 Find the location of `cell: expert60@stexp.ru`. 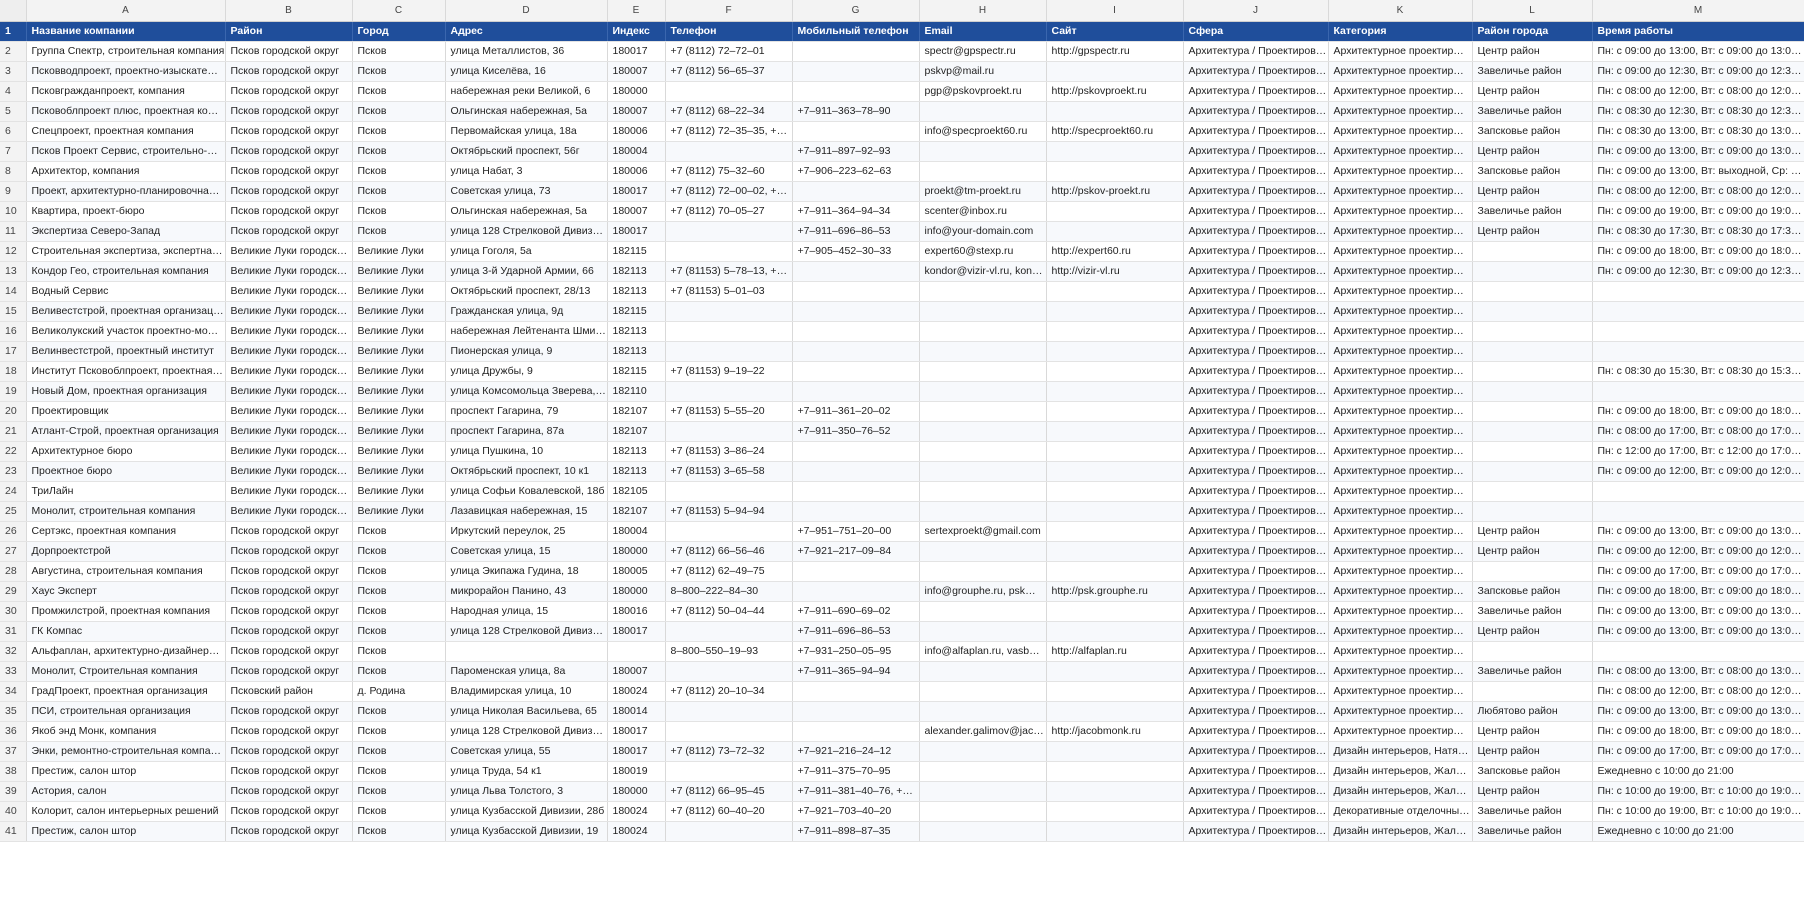

cell: expert60@stexp.ru is located at coordinates (983, 251).